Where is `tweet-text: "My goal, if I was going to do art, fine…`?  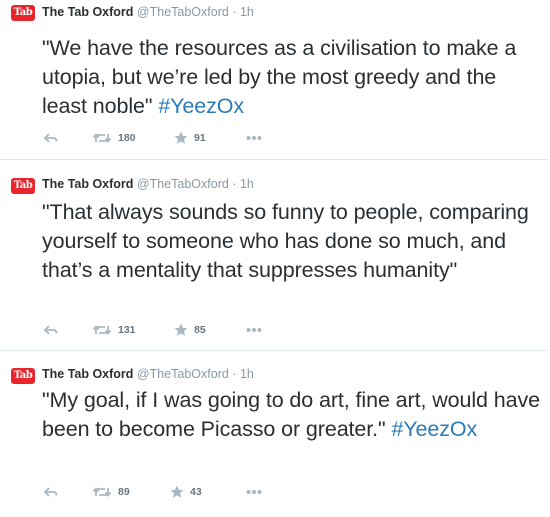 tweet-text: "My goal, if I was going to do art, fine… is located at coordinates (292, 415).